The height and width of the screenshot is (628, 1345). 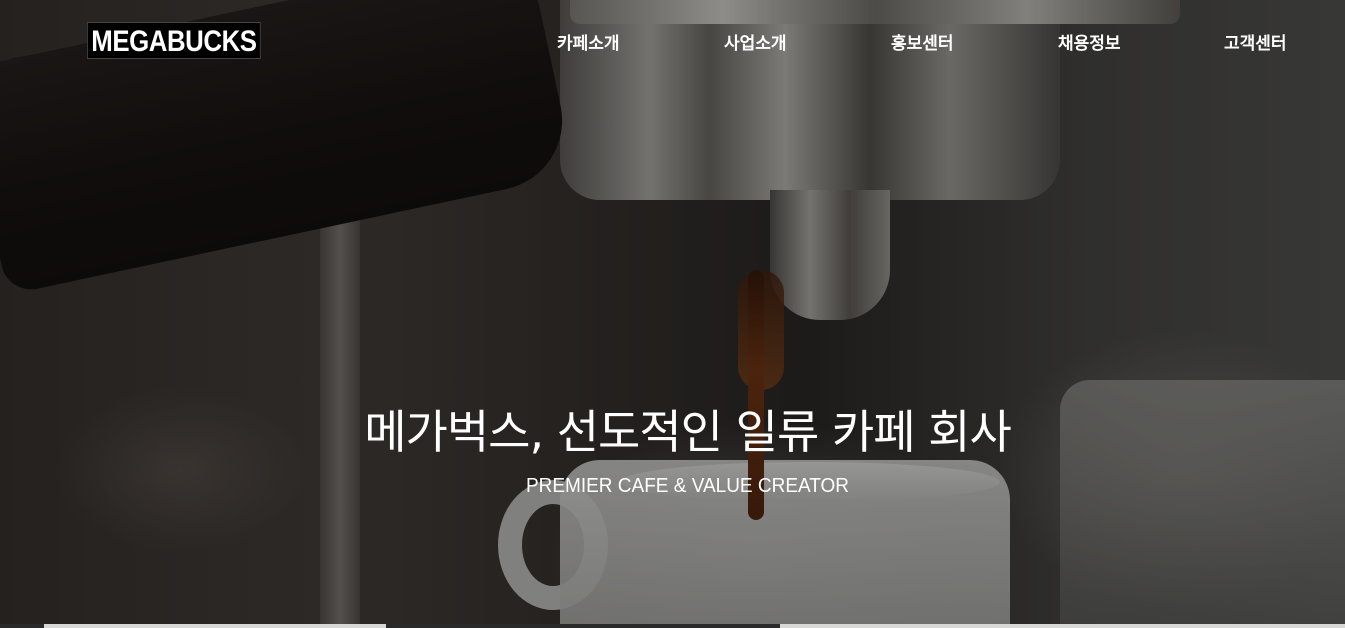 What do you see at coordinates (588, 44) in the screenshot?
I see `nav-item-cafe-intro: 카페소개` at bounding box center [588, 44].